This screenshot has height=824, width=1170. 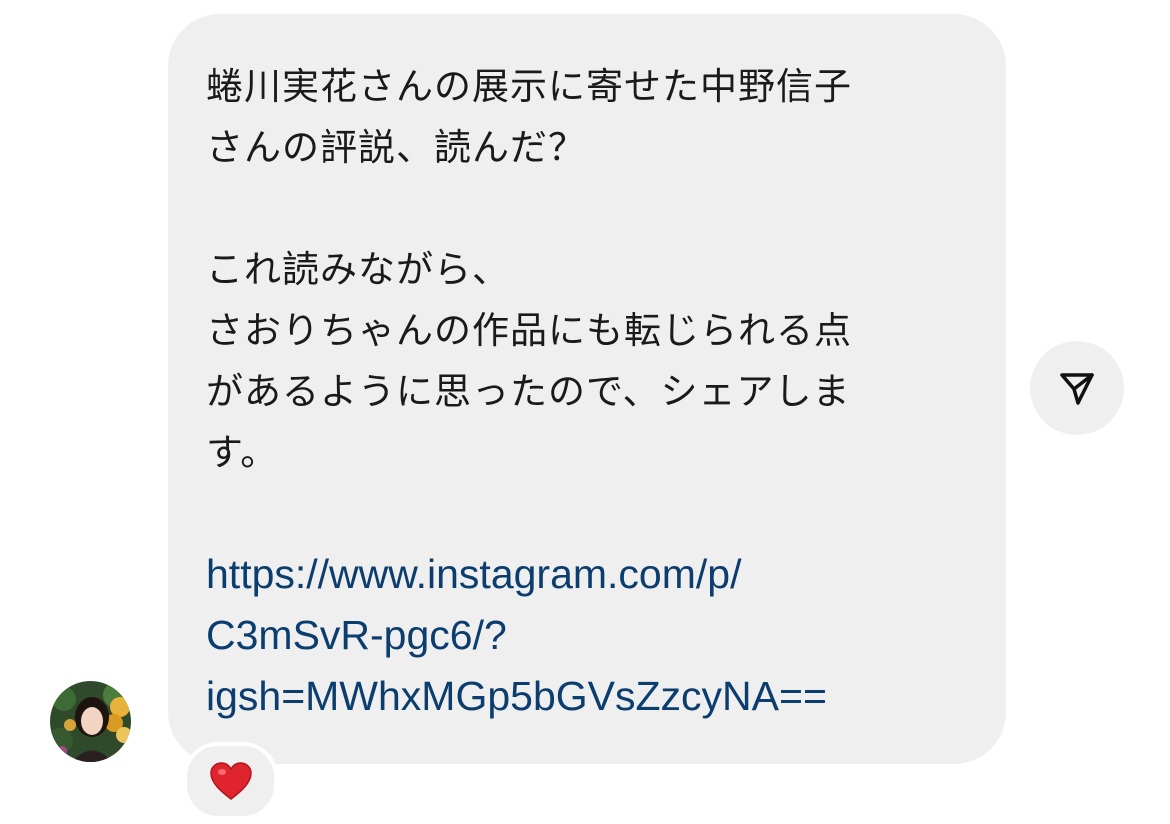 What do you see at coordinates (358, 269) in the screenshot?
I see `message-text-line: これ読みながら、` at bounding box center [358, 269].